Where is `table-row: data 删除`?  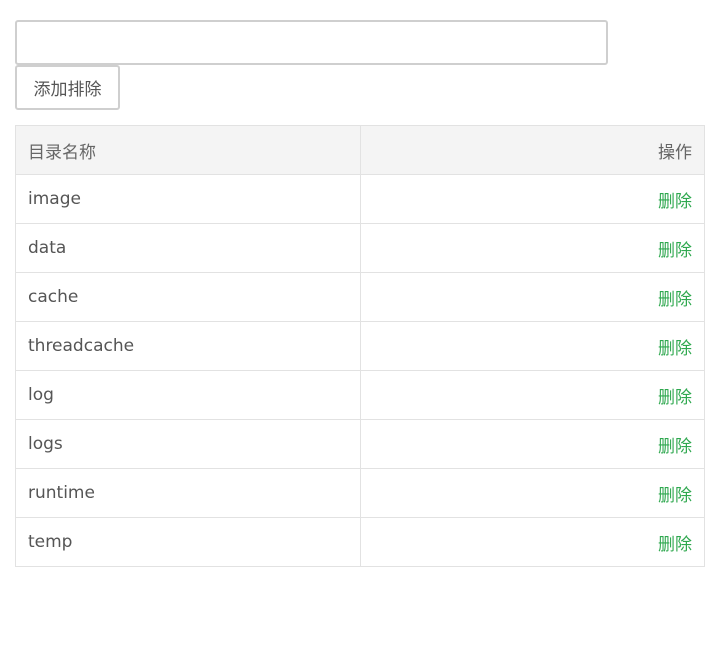 table-row: data 删除 is located at coordinates (360, 248).